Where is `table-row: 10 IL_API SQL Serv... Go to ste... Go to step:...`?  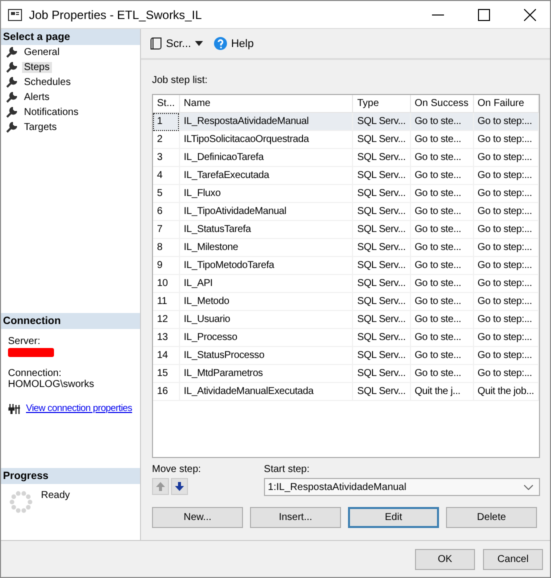
table-row: 10 IL_API SQL Serv... Go to ste... Go to step:... is located at coordinates (345, 283).